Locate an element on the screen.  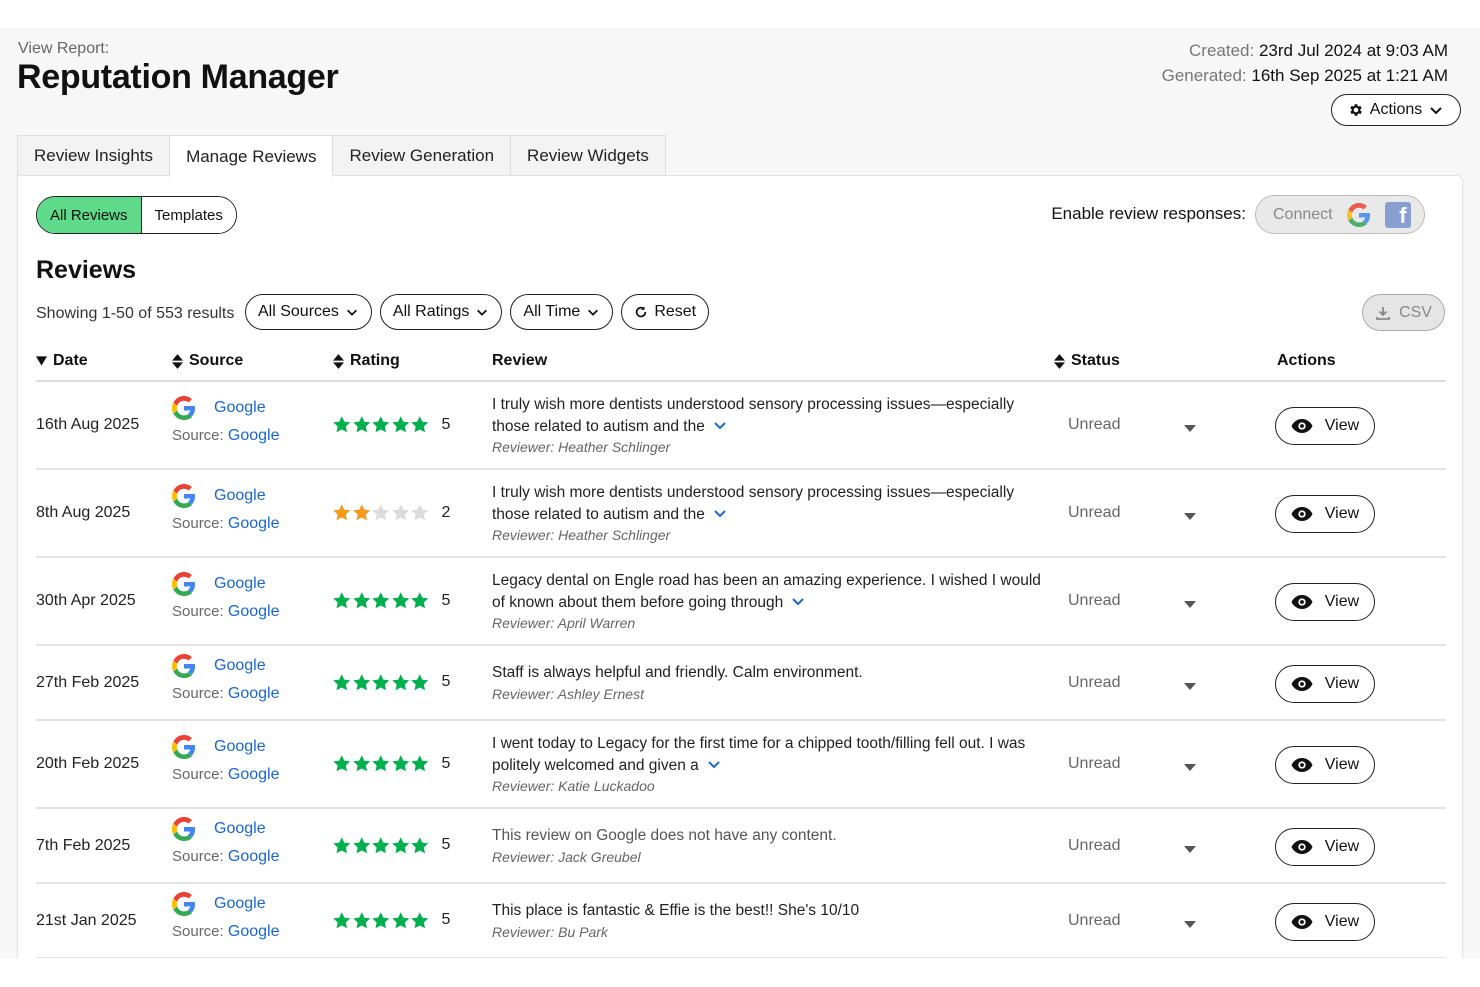
review-source: Google Source: Google is located at coordinates (226, 916).